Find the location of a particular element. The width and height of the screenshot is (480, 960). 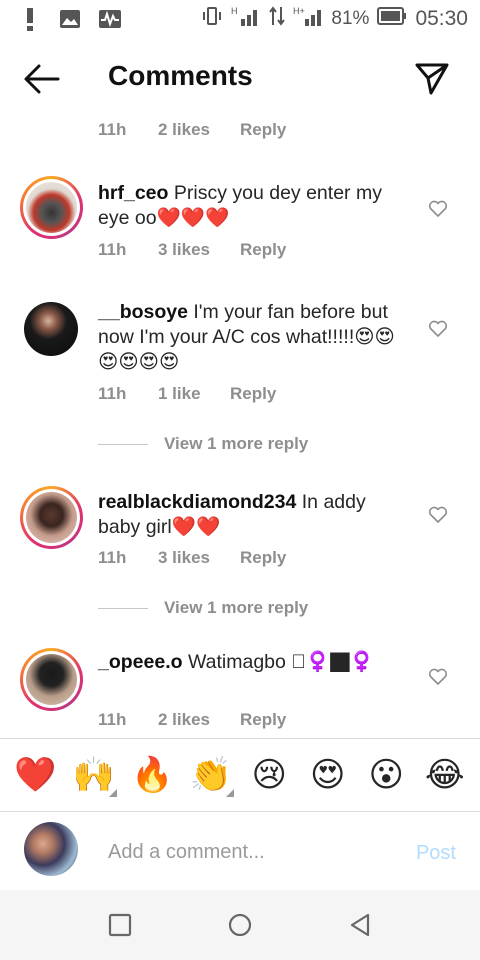

header: Comments is located at coordinates (240, 78).